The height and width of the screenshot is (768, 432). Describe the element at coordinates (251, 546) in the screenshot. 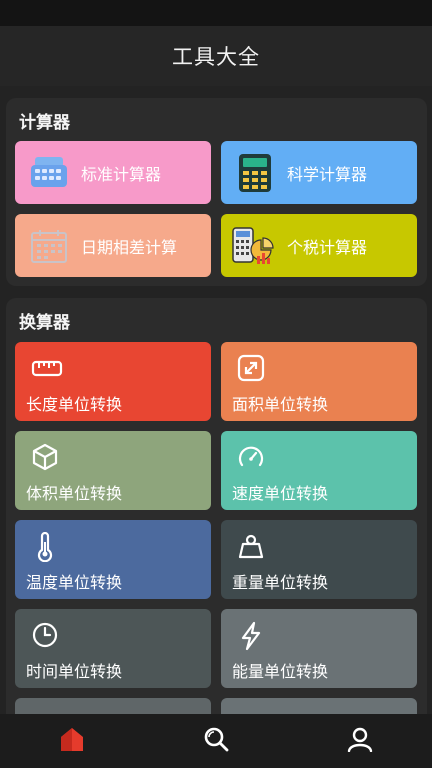

I see `weight-icon` at that location.